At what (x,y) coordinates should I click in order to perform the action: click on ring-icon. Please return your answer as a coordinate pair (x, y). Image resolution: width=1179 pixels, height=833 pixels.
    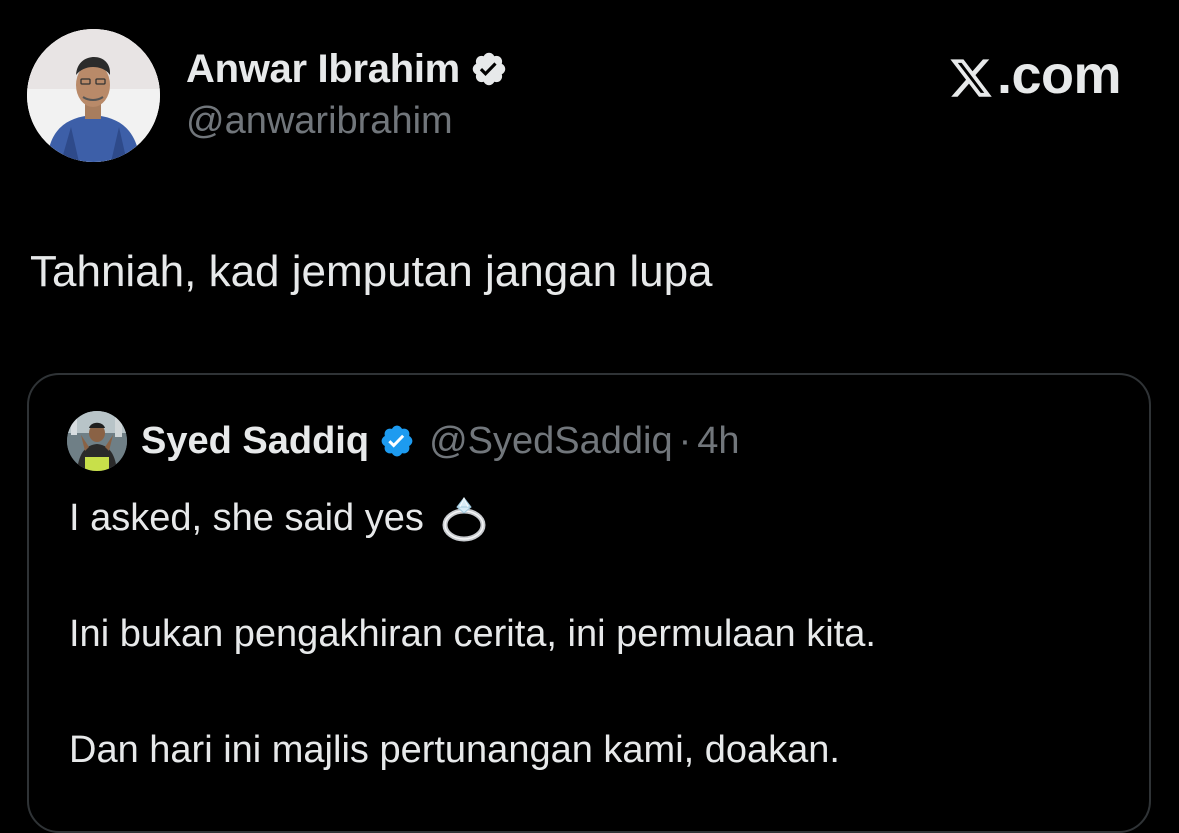
    Looking at the image, I should click on (464, 518).